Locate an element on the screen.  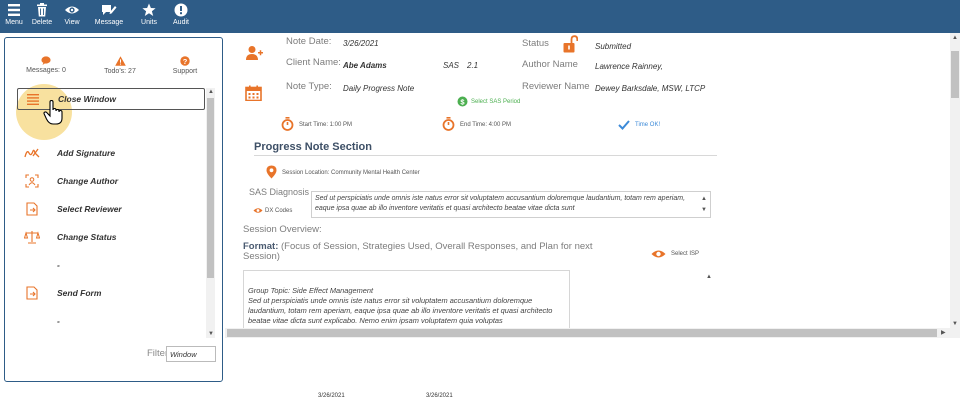
page-horizontal-scrollbar: ▶ is located at coordinates (592, 333).